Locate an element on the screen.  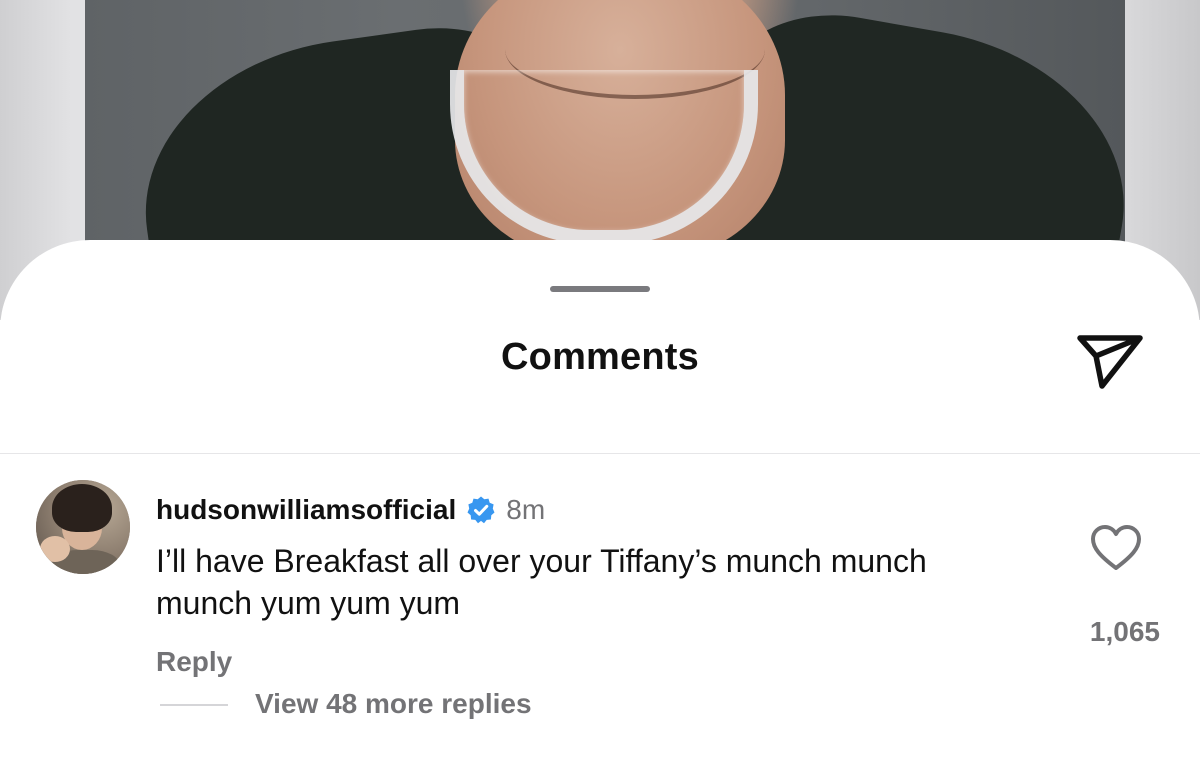
send-icon is located at coordinates (1110, 362).